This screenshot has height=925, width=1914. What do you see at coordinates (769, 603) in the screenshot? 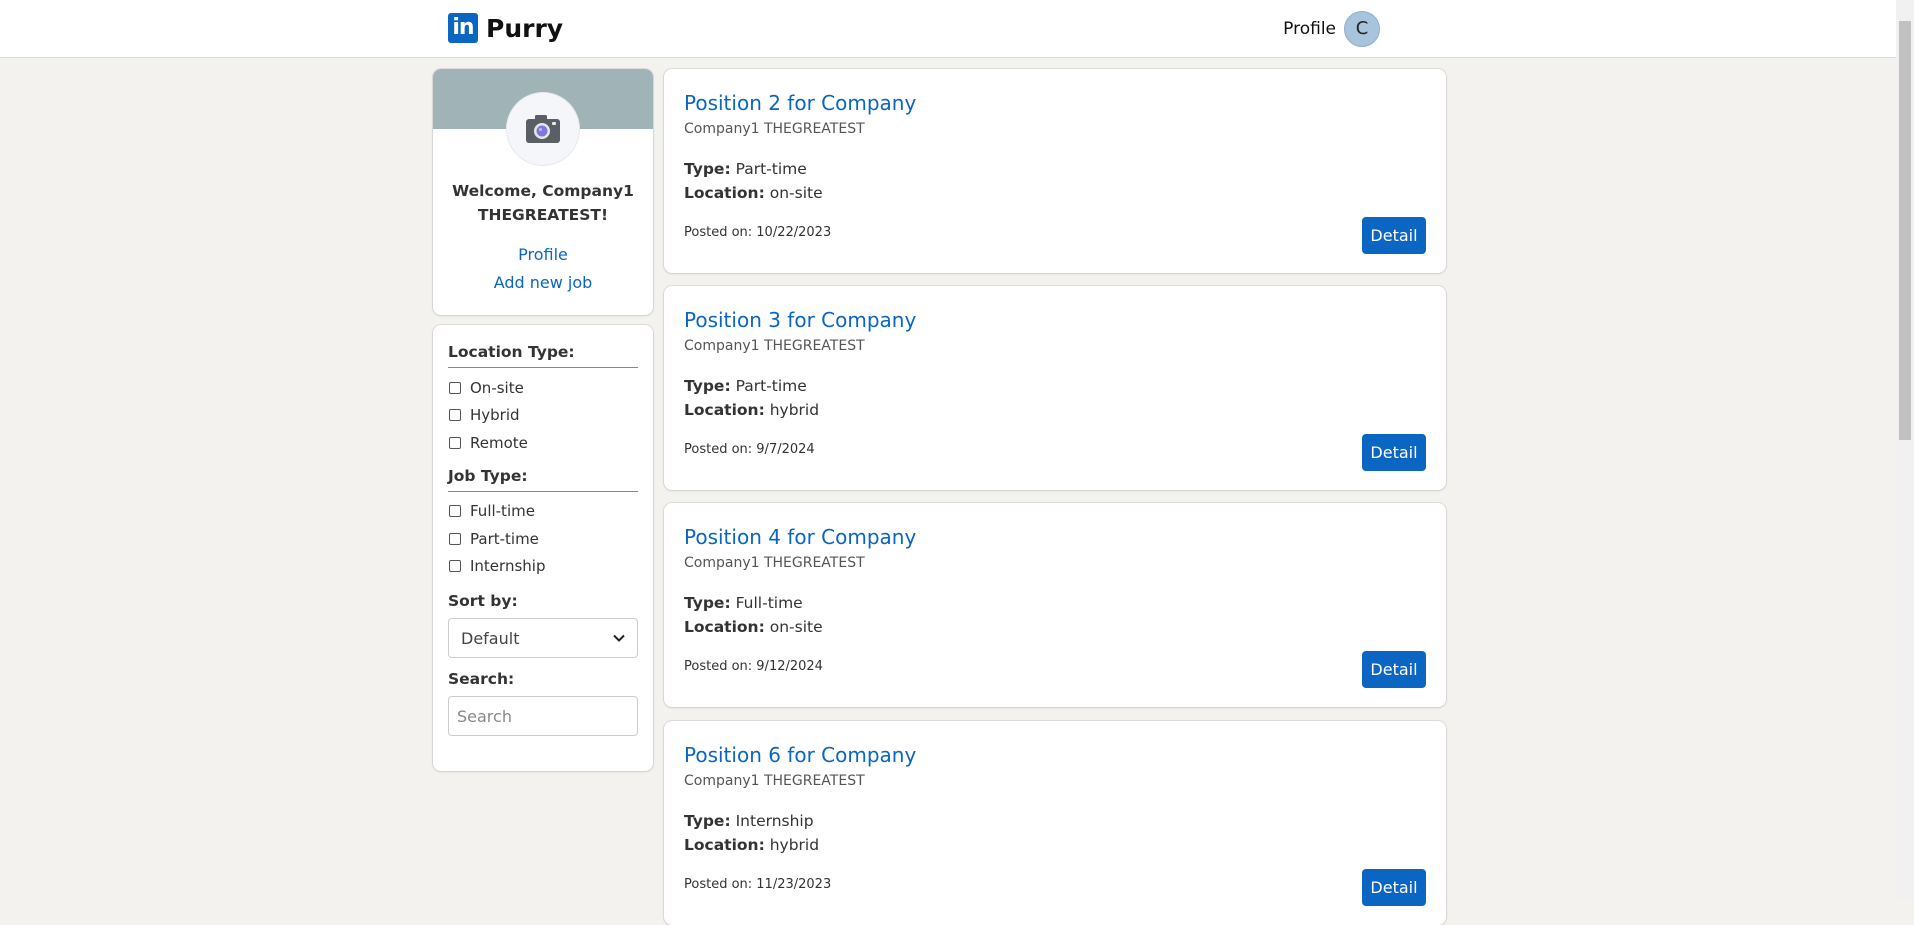
I see `job-type: Full-time` at bounding box center [769, 603].